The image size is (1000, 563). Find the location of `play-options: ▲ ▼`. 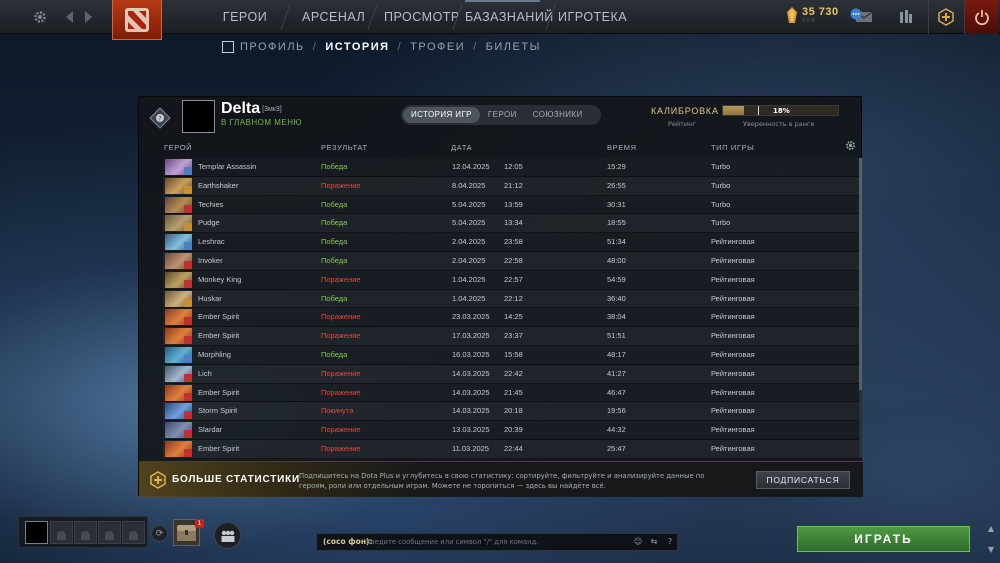

play-options: ▲ ▼ is located at coordinates (991, 539).